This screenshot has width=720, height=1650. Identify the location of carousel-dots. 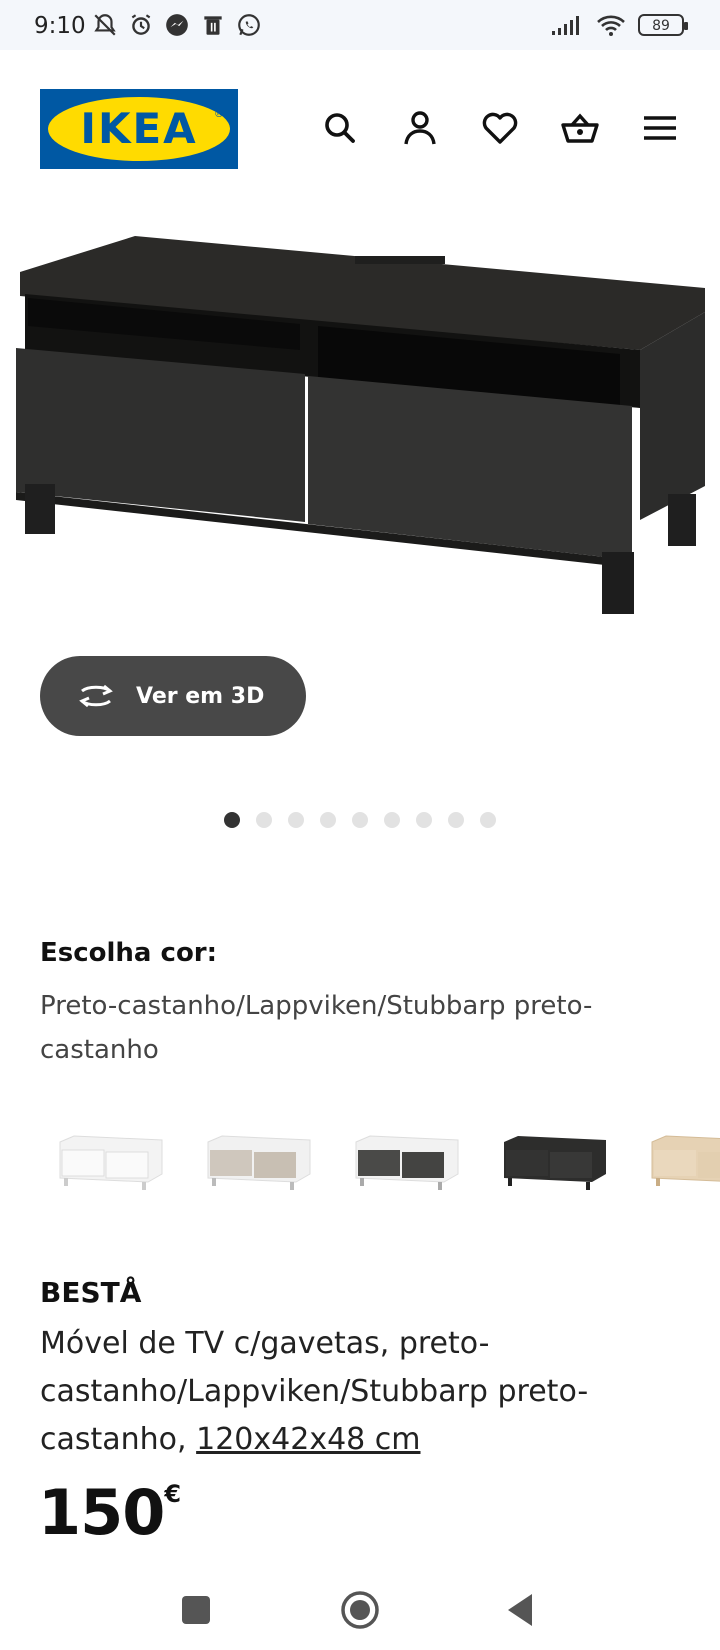
(360, 820).